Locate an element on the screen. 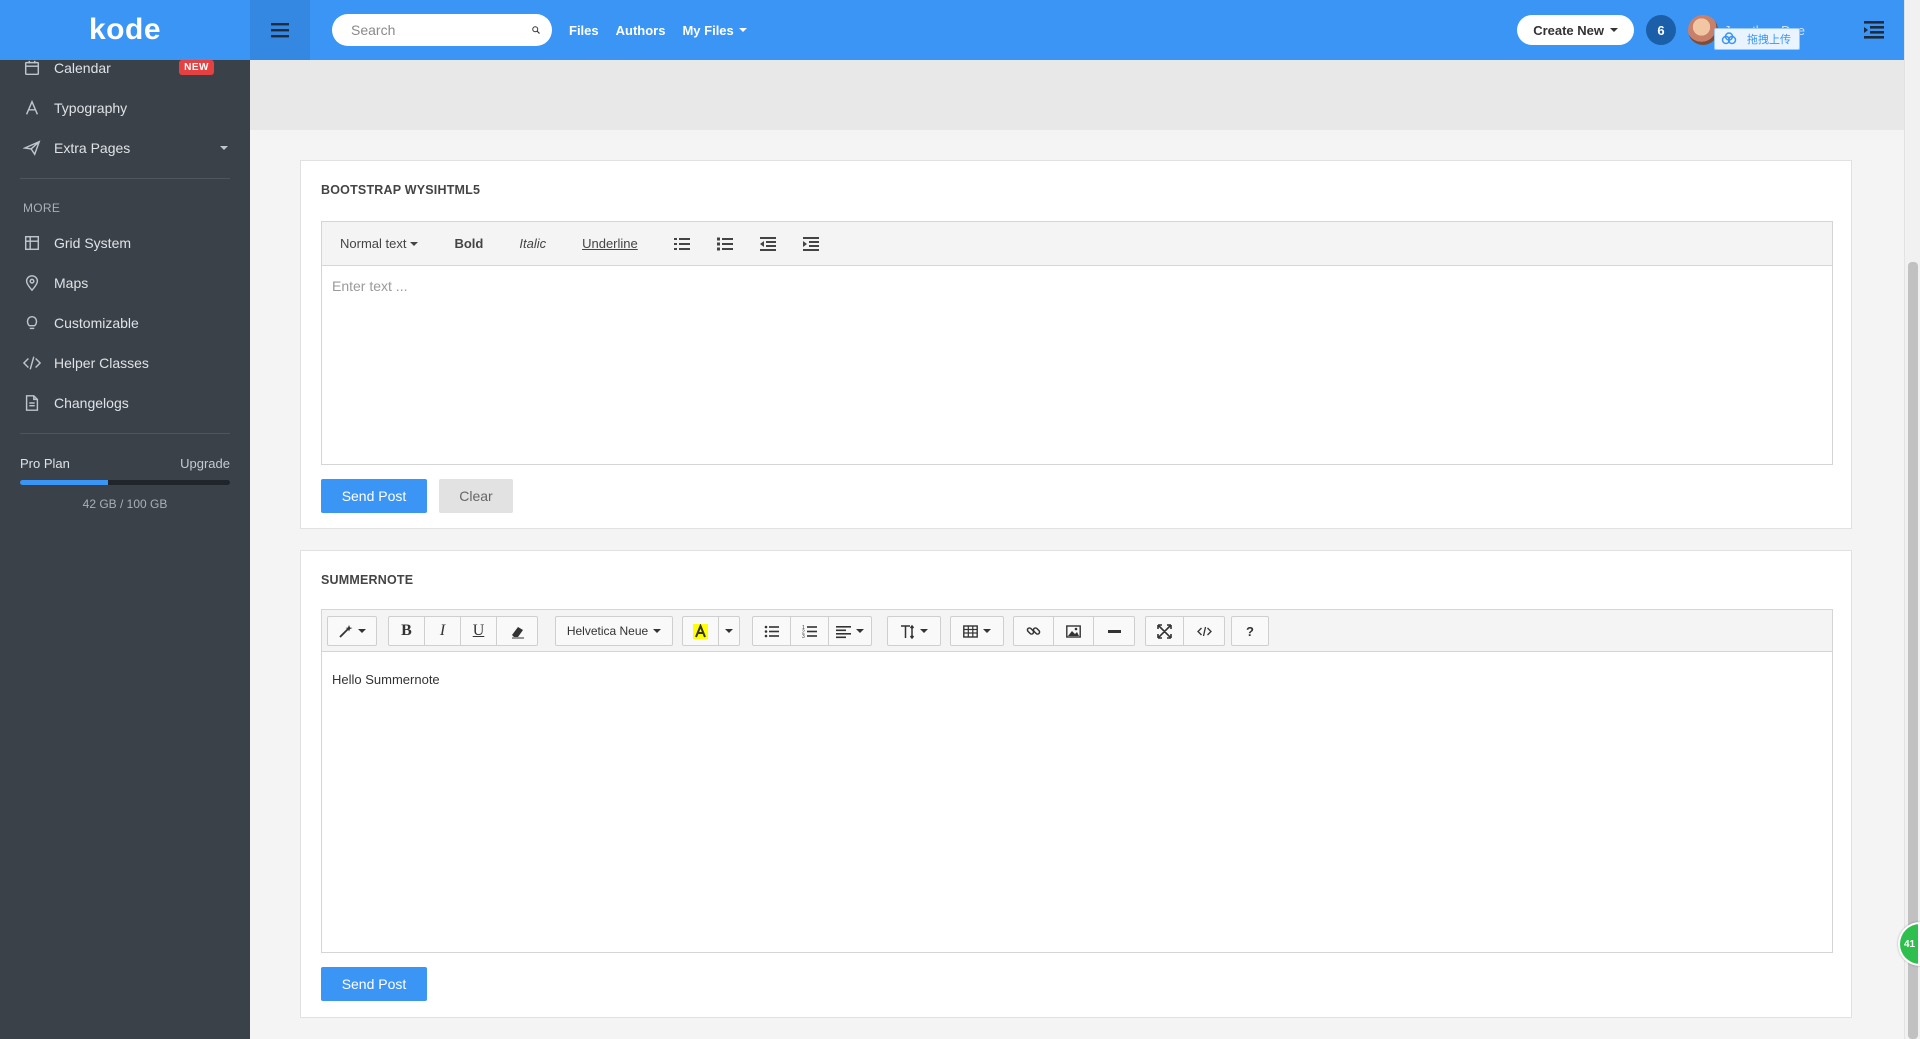  sidebar-item-label: Typography is located at coordinates (91, 108).